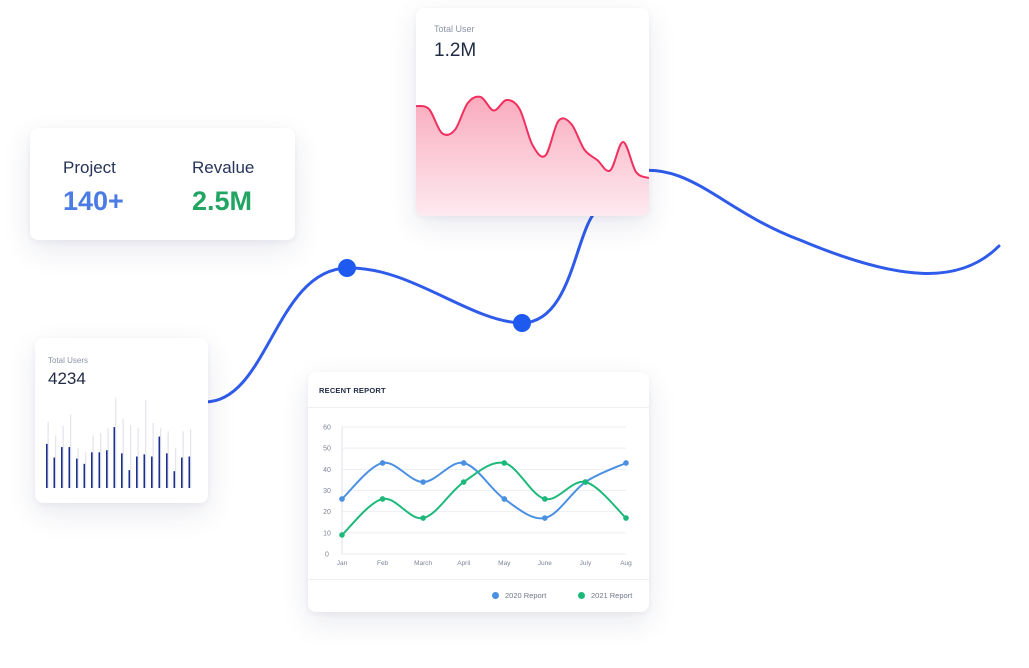  Describe the element at coordinates (526, 595) in the screenshot. I see `legend-label-2020: 2020 Report` at that location.